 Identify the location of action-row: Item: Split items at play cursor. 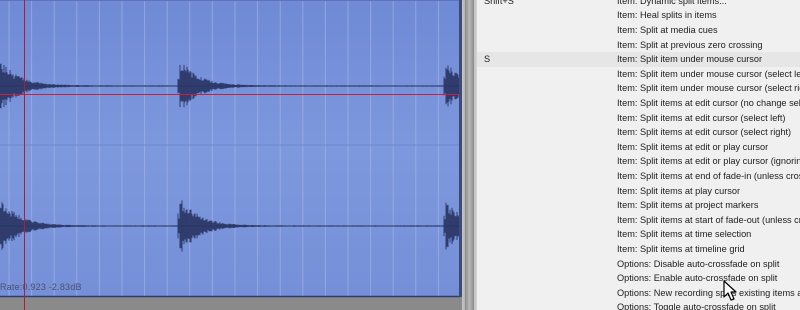
(638, 191).